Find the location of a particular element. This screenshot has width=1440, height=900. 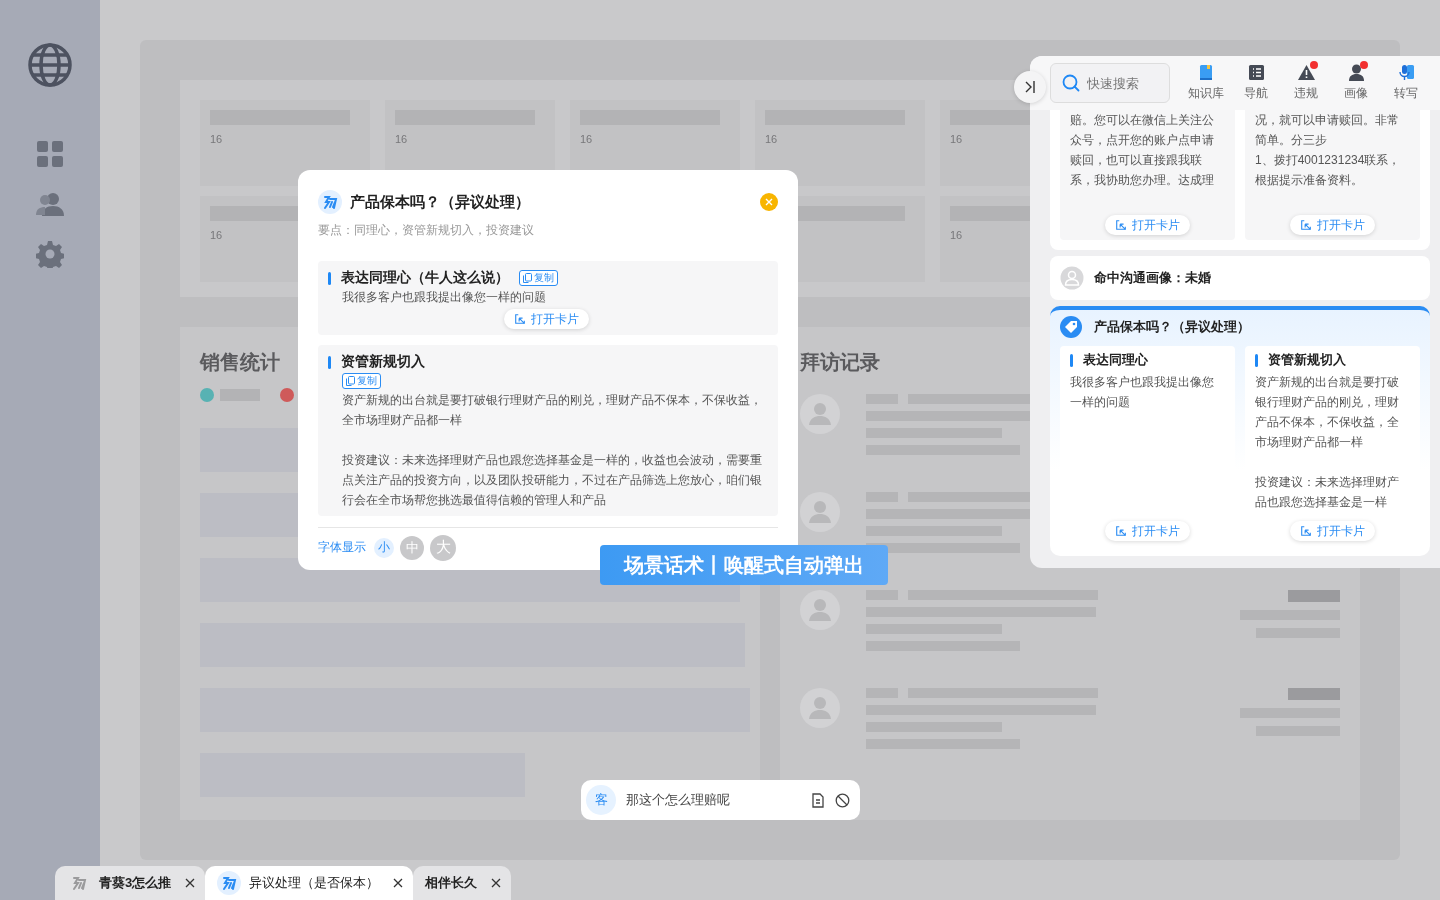

users-icon is located at coordinates (50, 204).